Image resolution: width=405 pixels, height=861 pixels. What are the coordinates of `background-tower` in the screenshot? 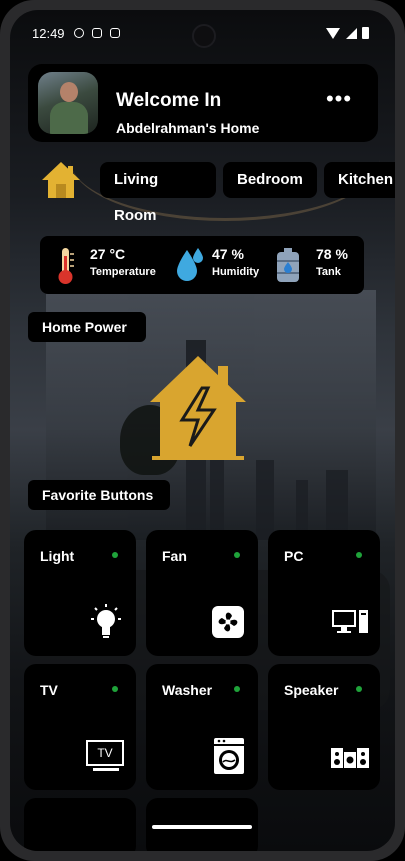 It's located at (265, 500).